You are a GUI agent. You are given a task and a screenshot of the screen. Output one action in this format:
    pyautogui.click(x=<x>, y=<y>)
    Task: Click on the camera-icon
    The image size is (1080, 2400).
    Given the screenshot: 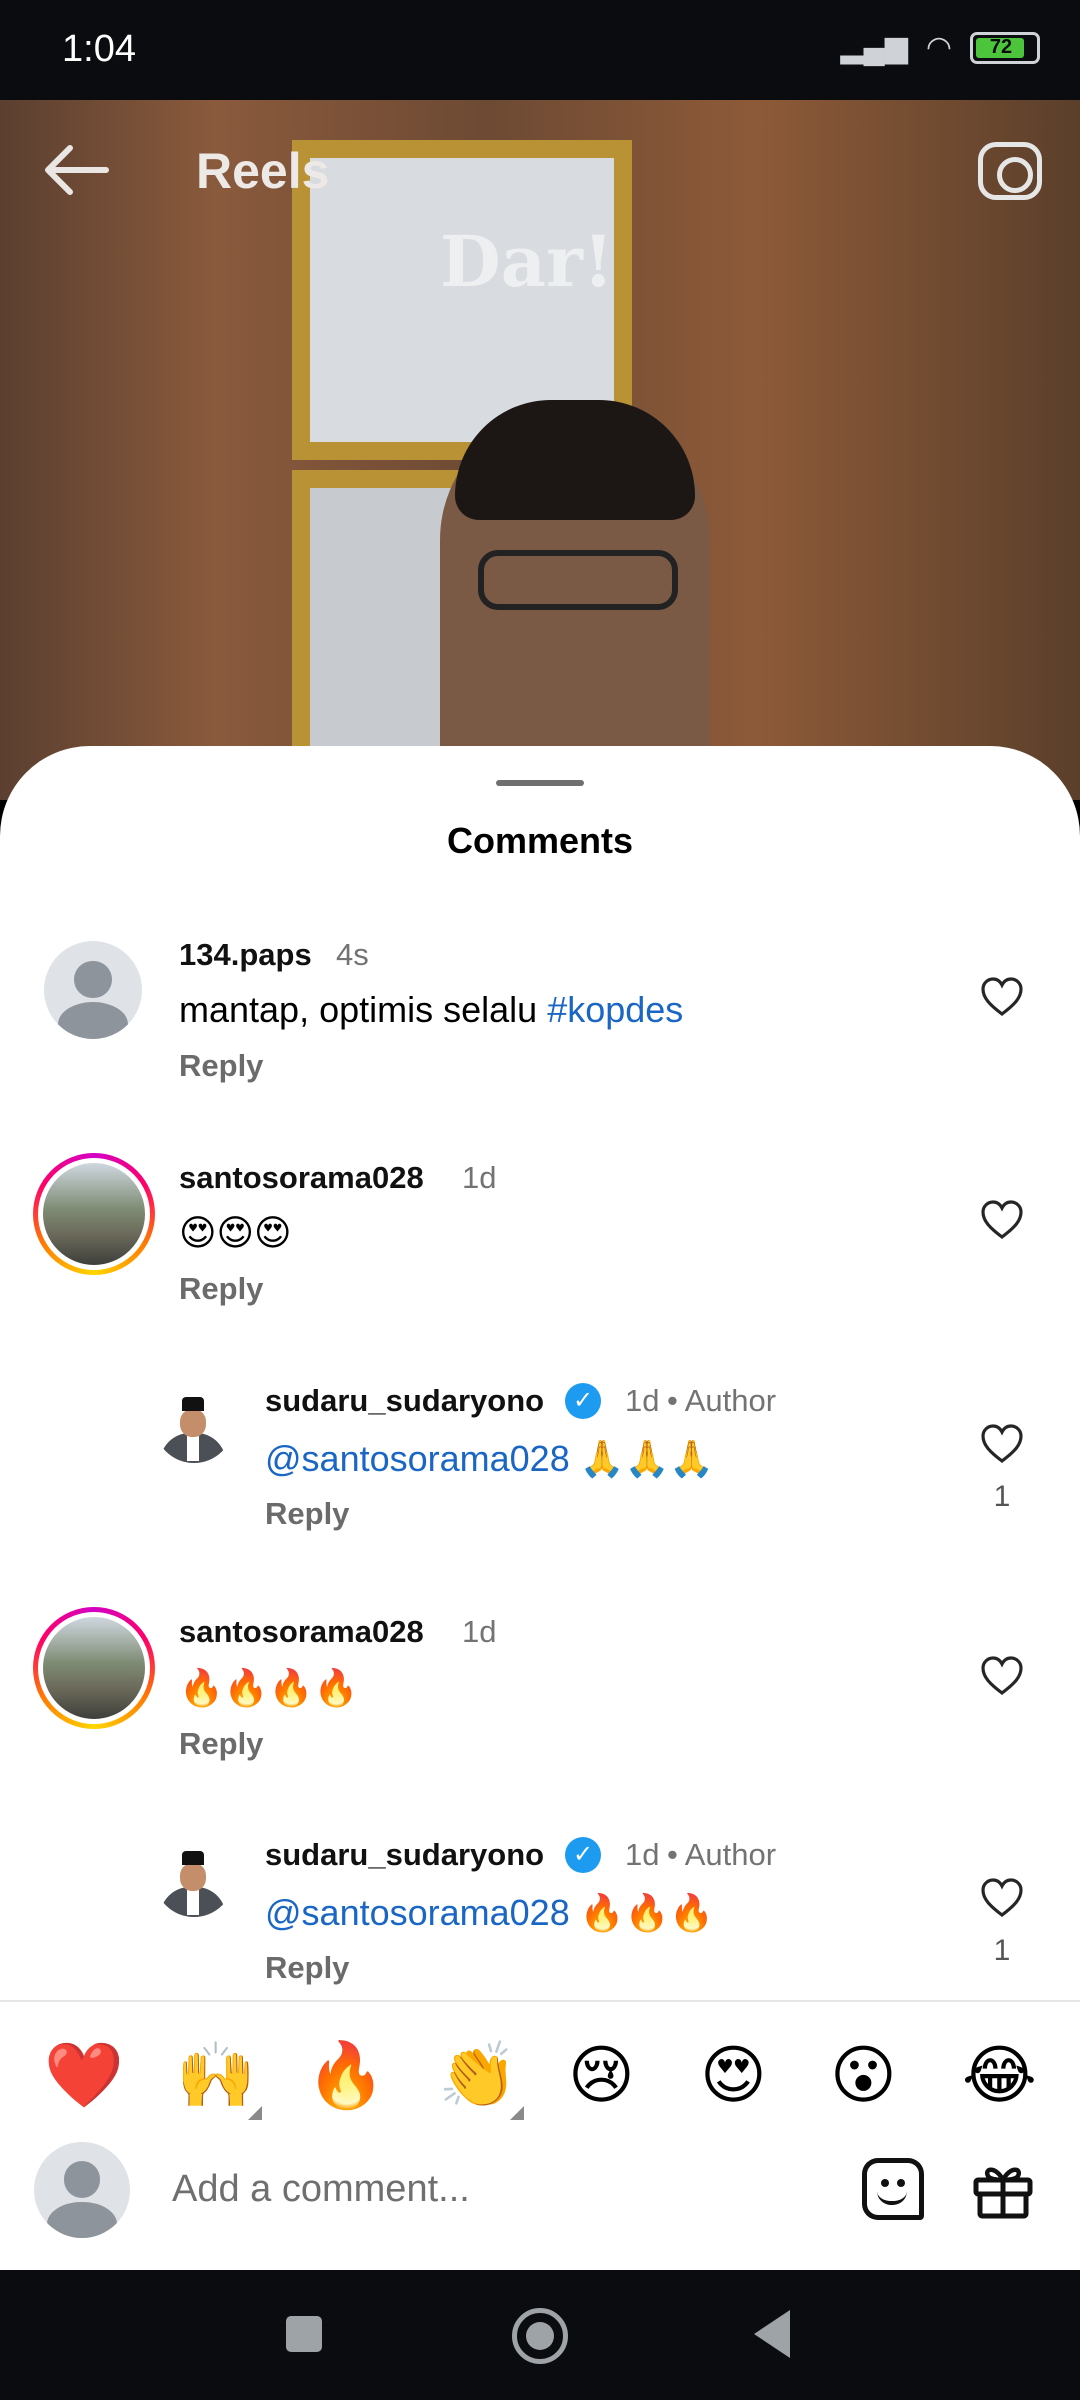 What is the action you would take?
    pyautogui.click(x=1010, y=171)
    